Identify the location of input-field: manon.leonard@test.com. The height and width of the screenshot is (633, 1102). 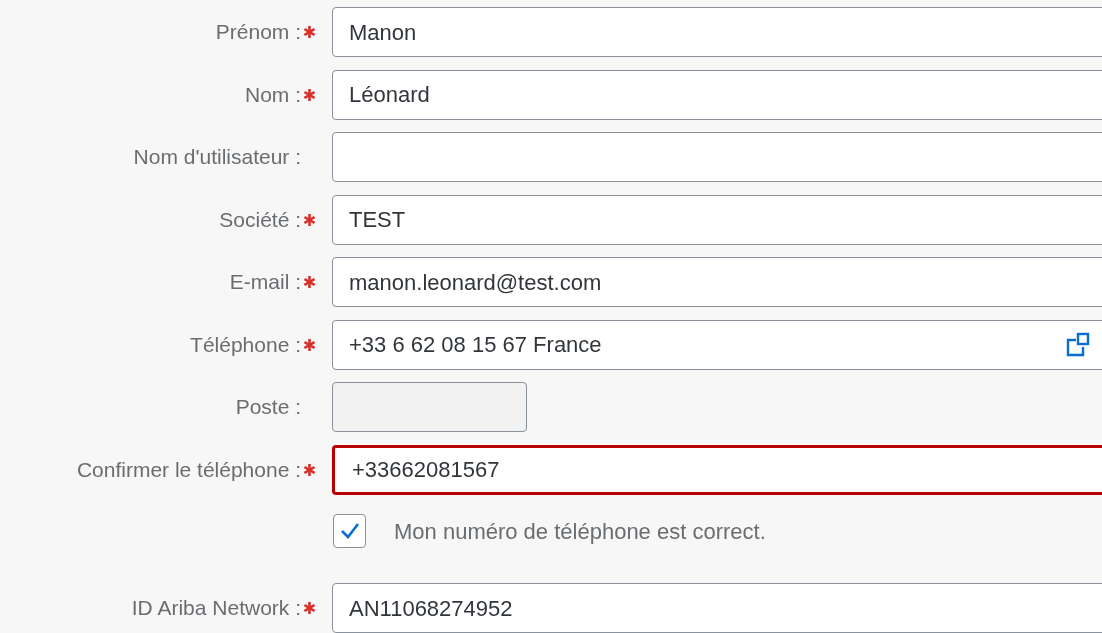
(717, 282).